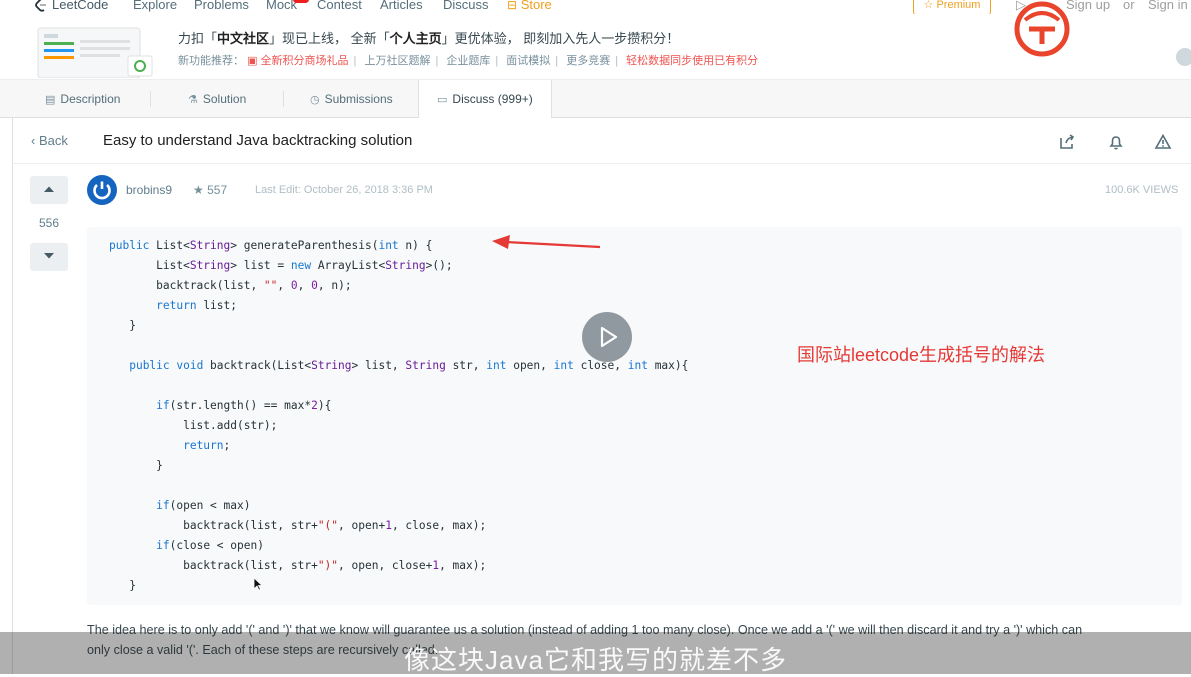 The image size is (1191, 677). Describe the element at coordinates (442, 100) in the screenshot. I see `comment-icon: ▭` at that location.